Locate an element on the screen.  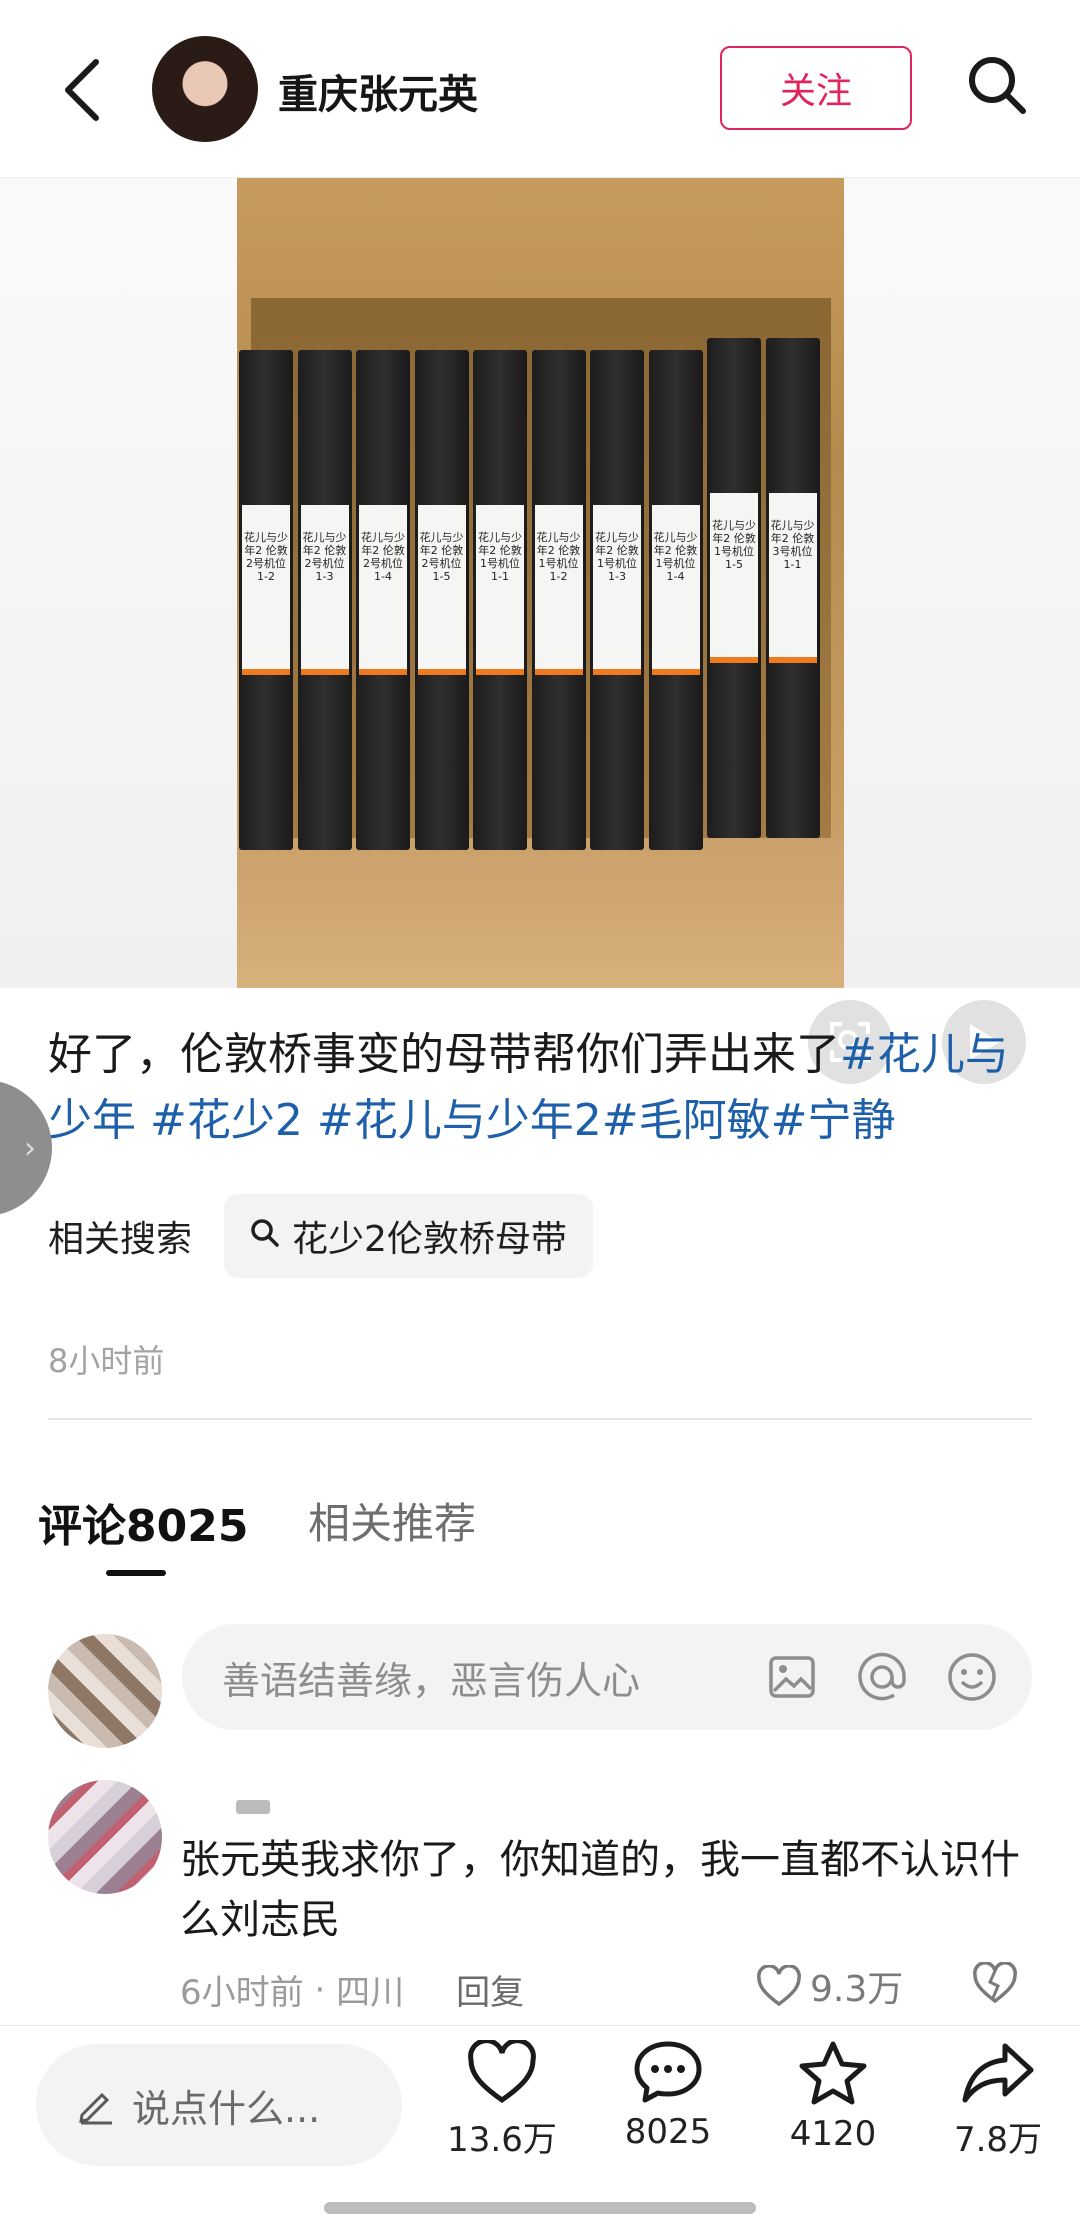
tab-comments: 评论8025 is located at coordinates (143, 1522).